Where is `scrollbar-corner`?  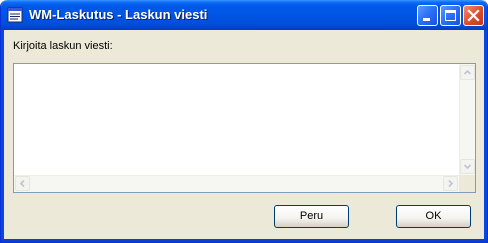
scrollbar-corner is located at coordinates (467, 183).